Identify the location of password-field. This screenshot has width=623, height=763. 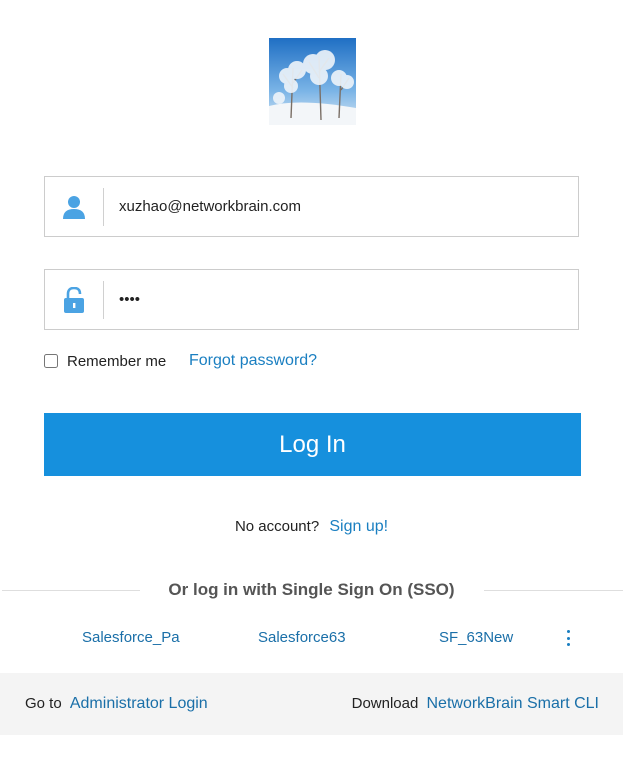
(311, 299).